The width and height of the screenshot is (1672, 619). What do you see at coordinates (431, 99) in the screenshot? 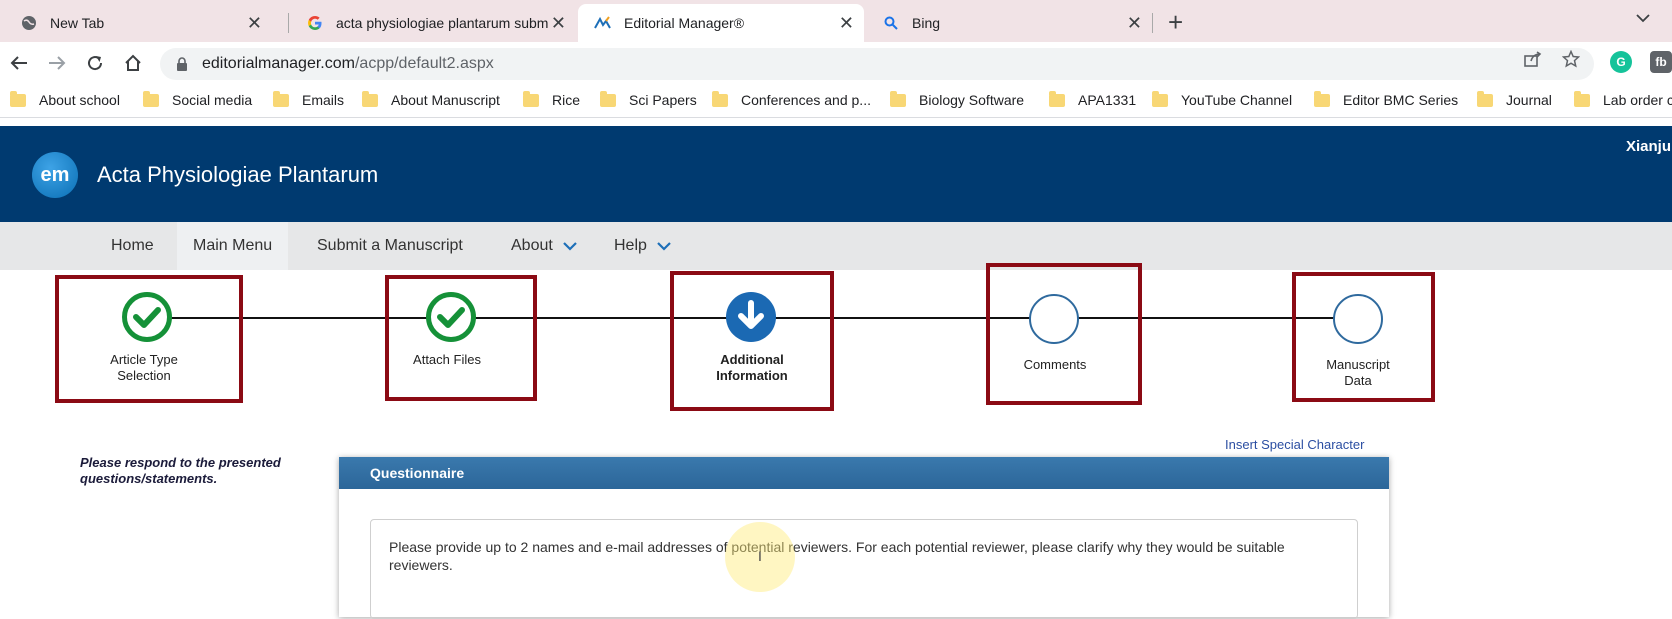
I see `bookmark-folder: About Manuscript` at bounding box center [431, 99].